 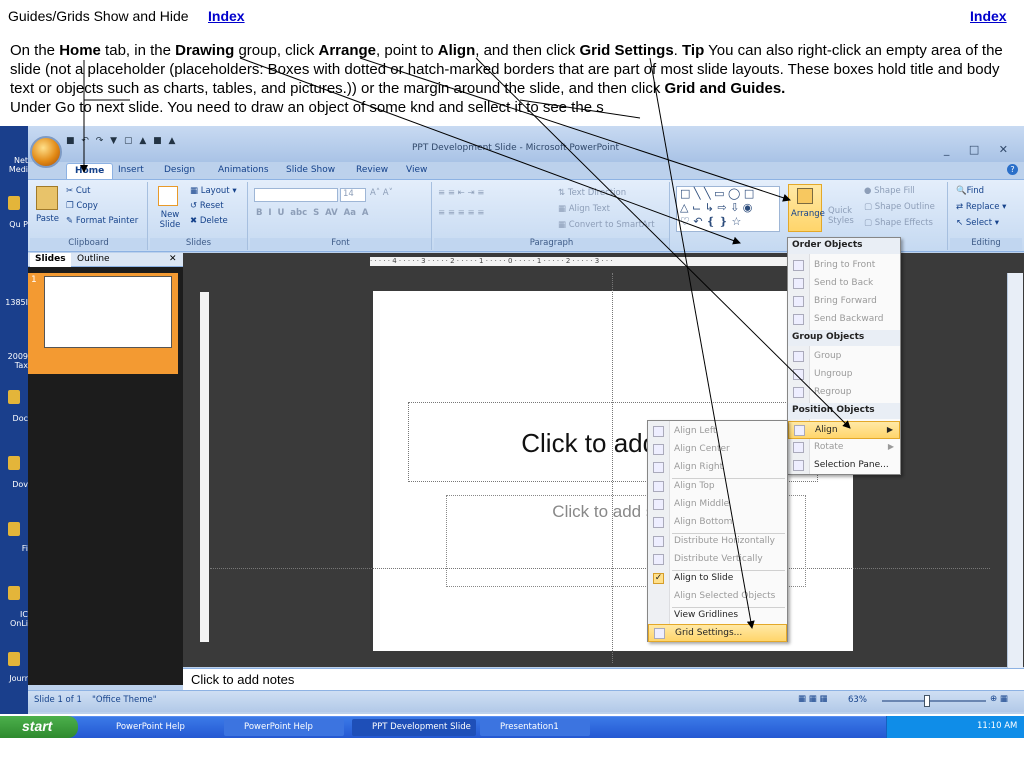 What do you see at coordinates (997, 726) in the screenshot?
I see `clock: 11:10 AM` at bounding box center [997, 726].